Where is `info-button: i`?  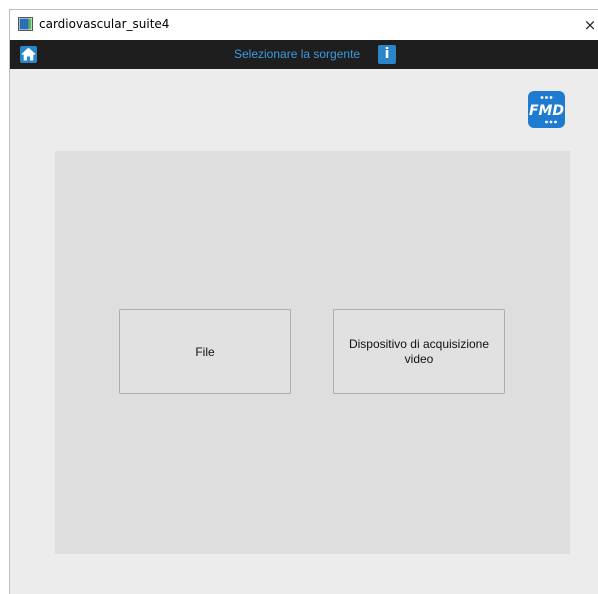 info-button: i is located at coordinates (387, 54).